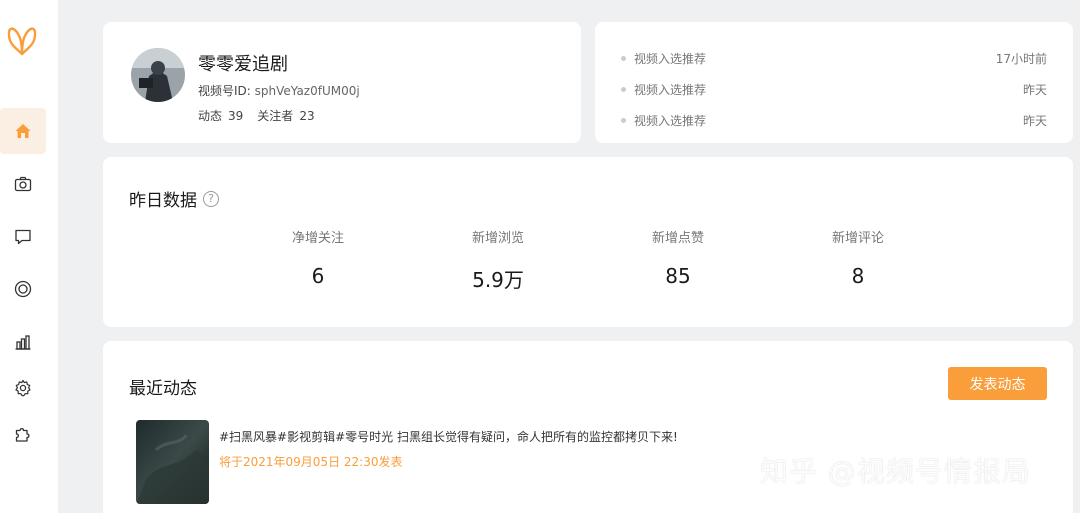 Image resolution: width=1080 pixels, height=513 pixels. Describe the element at coordinates (163, 389) in the screenshot. I see `recent-title: 最近动态` at that location.